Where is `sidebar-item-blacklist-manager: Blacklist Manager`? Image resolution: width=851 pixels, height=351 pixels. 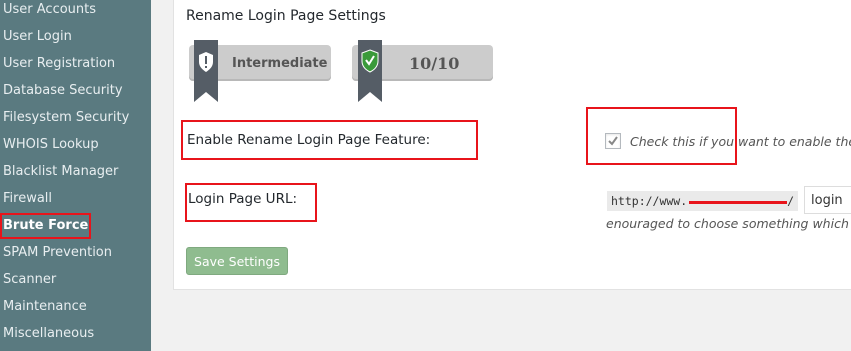
sidebar-item-blacklist-manager: Blacklist Manager is located at coordinates (75, 175).